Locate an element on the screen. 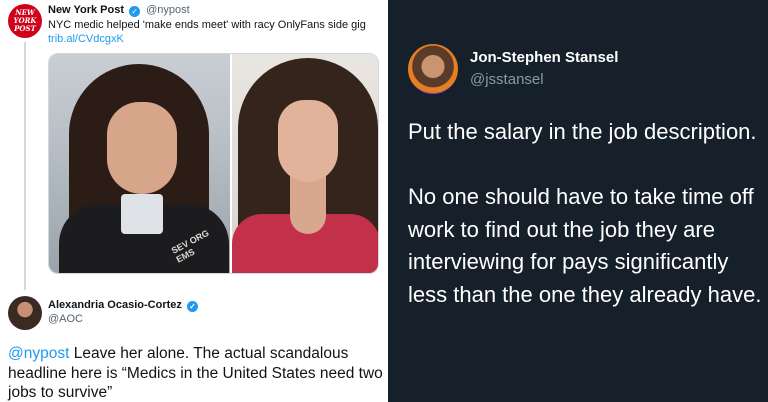 The image size is (768, 402). tweet2-author-name: Alexandria Ocasio-Cortez ✓ is located at coordinates (123, 305).